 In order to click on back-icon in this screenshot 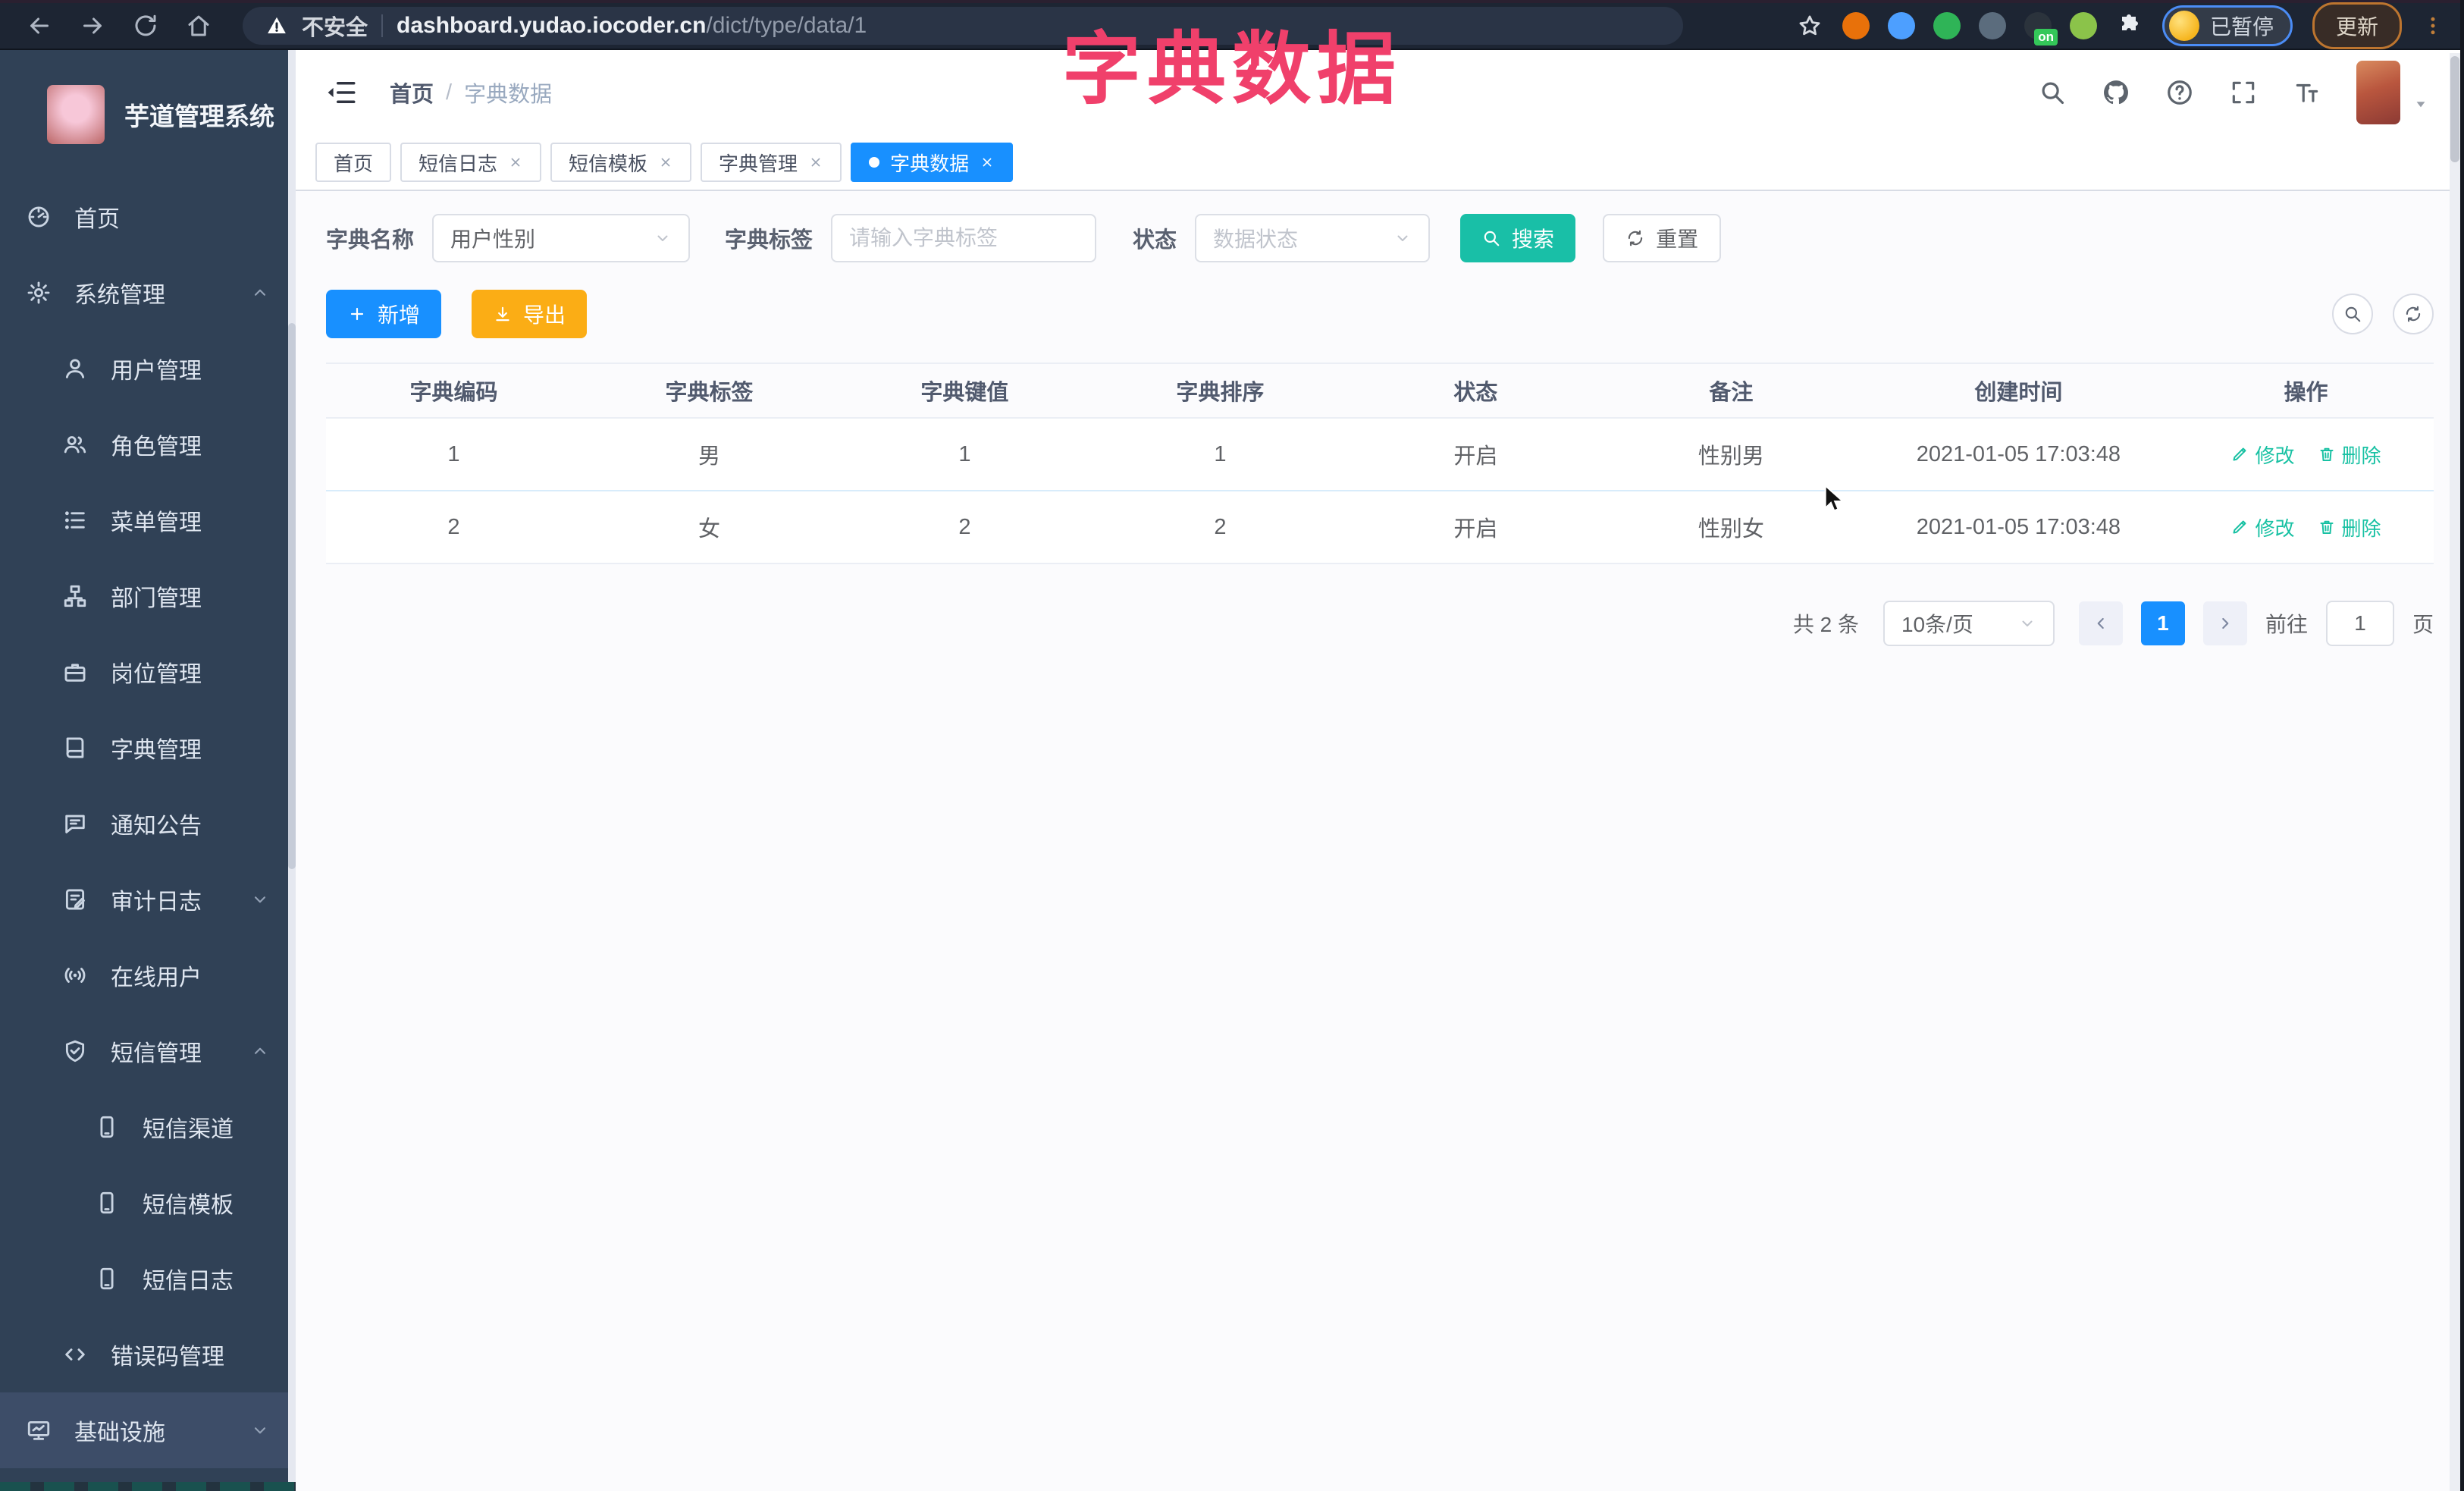, I will do `click(39, 25)`.